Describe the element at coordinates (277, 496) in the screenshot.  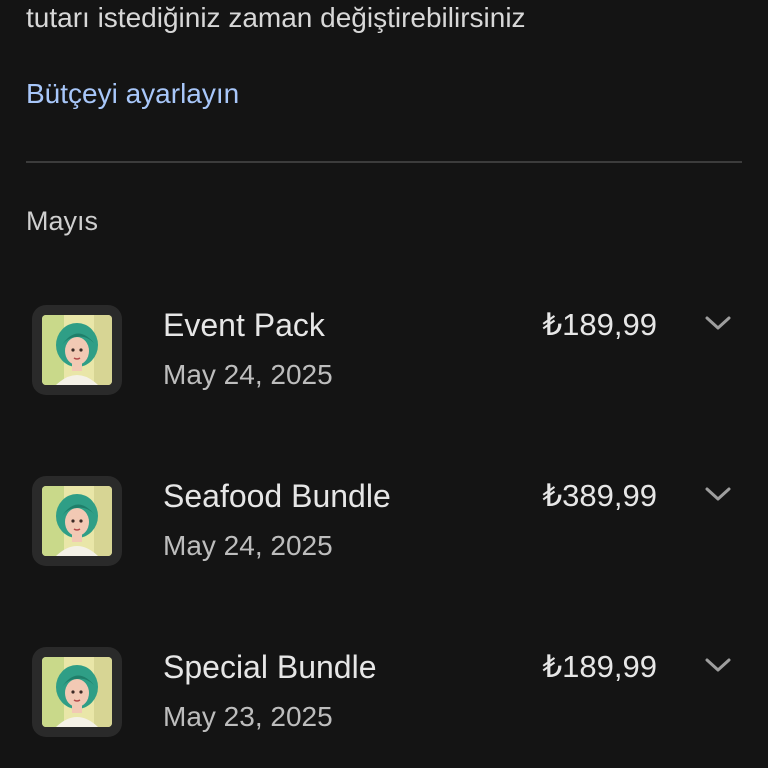
I see `purchase-title: Seafood Bundle` at that location.